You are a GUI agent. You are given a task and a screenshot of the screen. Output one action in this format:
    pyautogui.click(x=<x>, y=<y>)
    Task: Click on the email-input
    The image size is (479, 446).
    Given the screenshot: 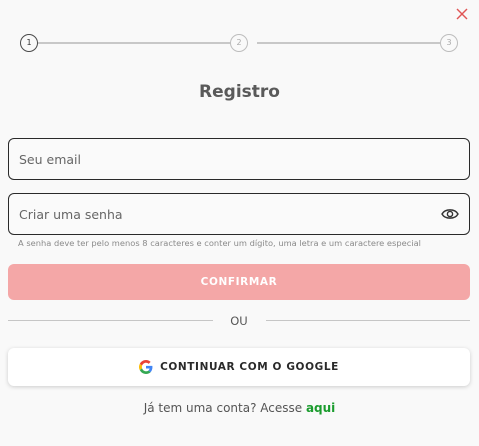 What is the action you would take?
    pyautogui.click(x=239, y=159)
    